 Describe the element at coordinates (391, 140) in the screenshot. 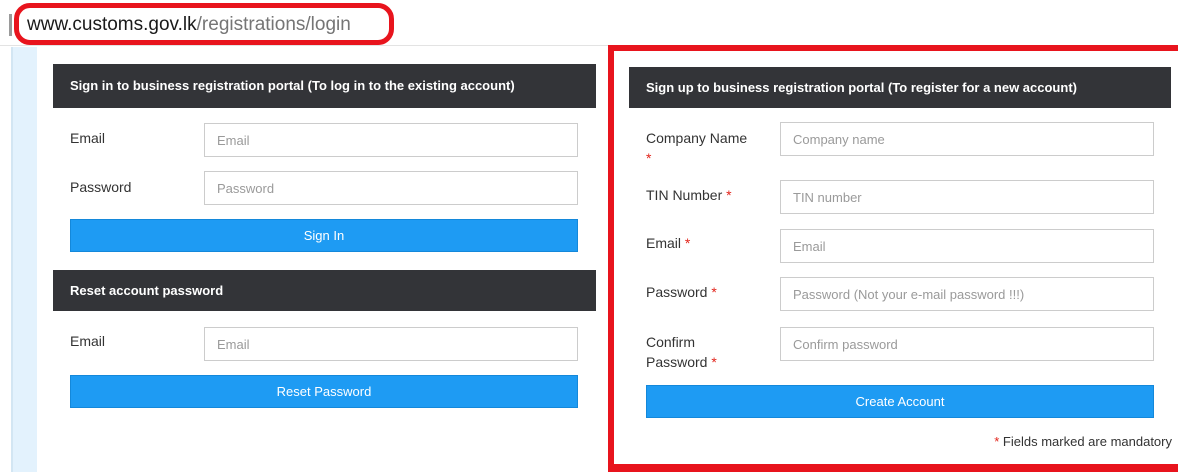

I see `signin-email-input` at that location.